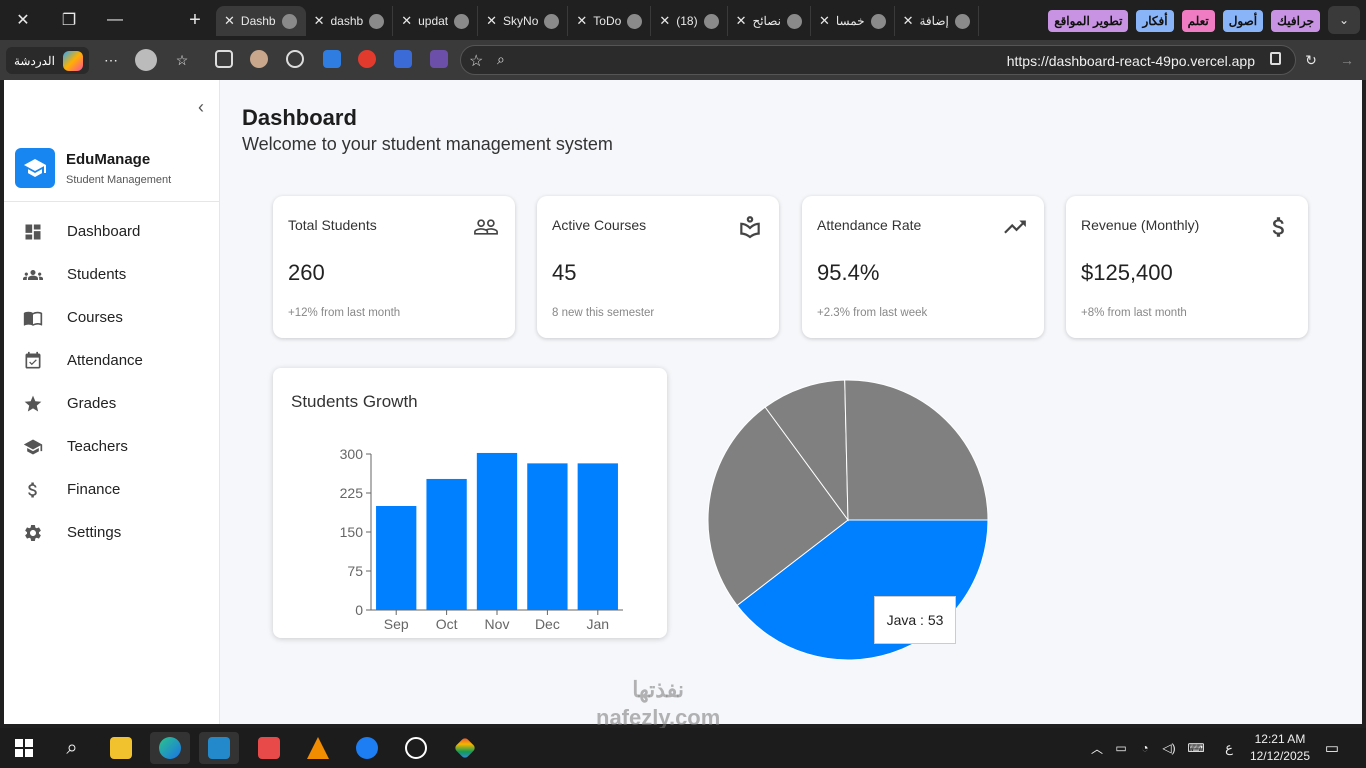 The width and height of the screenshot is (1366, 768). Describe the element at coordinates (269, 748) in the screenshot. I see `calendar-app-icon` at that location.